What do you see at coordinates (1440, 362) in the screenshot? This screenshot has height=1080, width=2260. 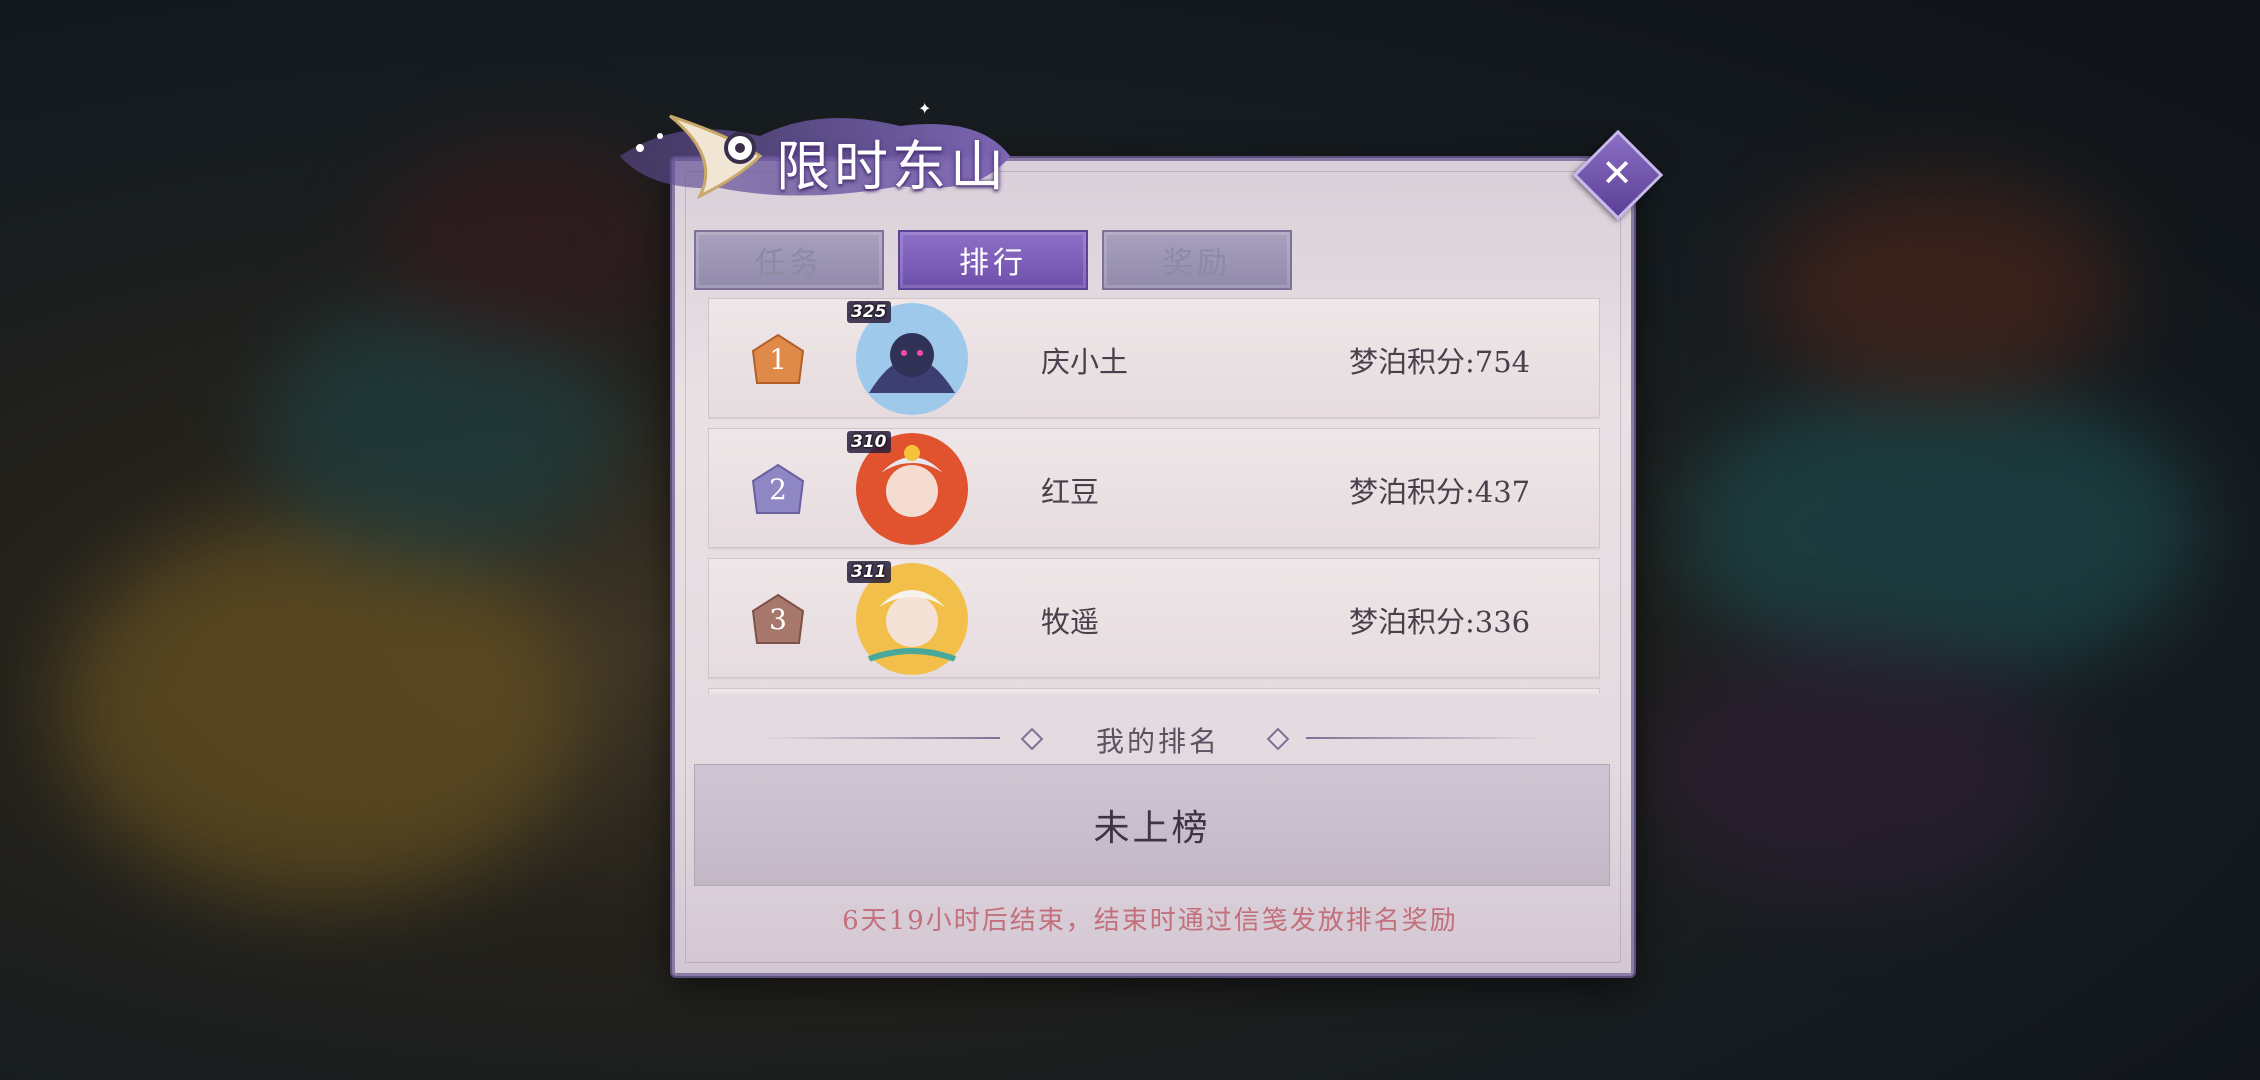 I see `player-score: 梦泊积分:754` at bounding box center [1440, 362].